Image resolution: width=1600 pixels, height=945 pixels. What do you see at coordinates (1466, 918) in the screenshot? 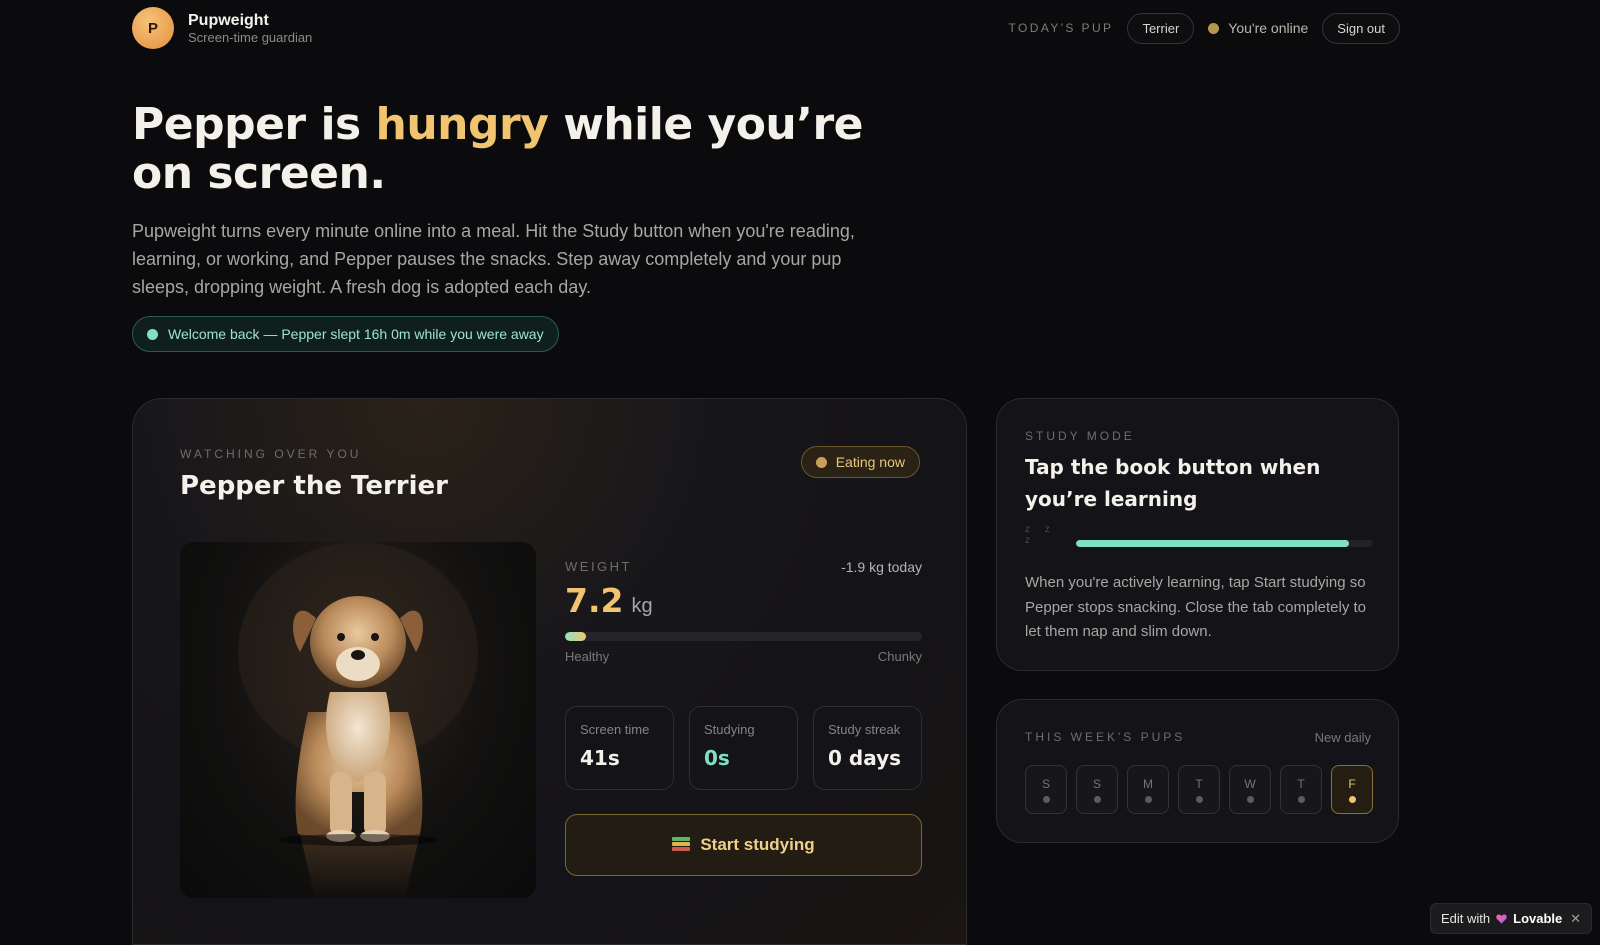
I see `edit-with-label: Edit with` at bounding box center [1466, 918].